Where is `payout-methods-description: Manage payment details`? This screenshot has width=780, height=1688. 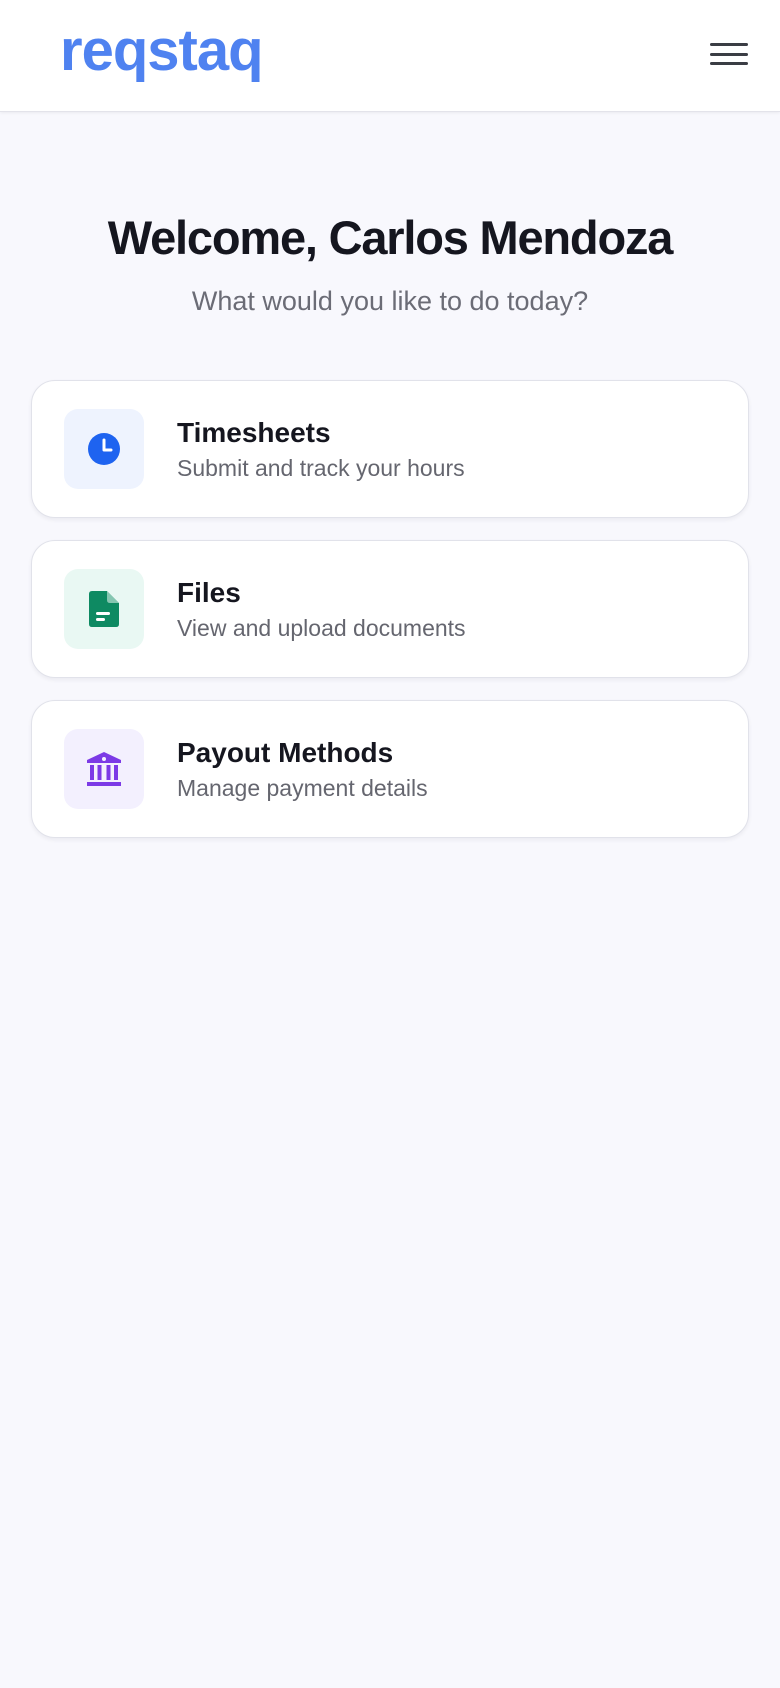 payout-methods-description: Manage payment details is located at coordinates (302, 788).